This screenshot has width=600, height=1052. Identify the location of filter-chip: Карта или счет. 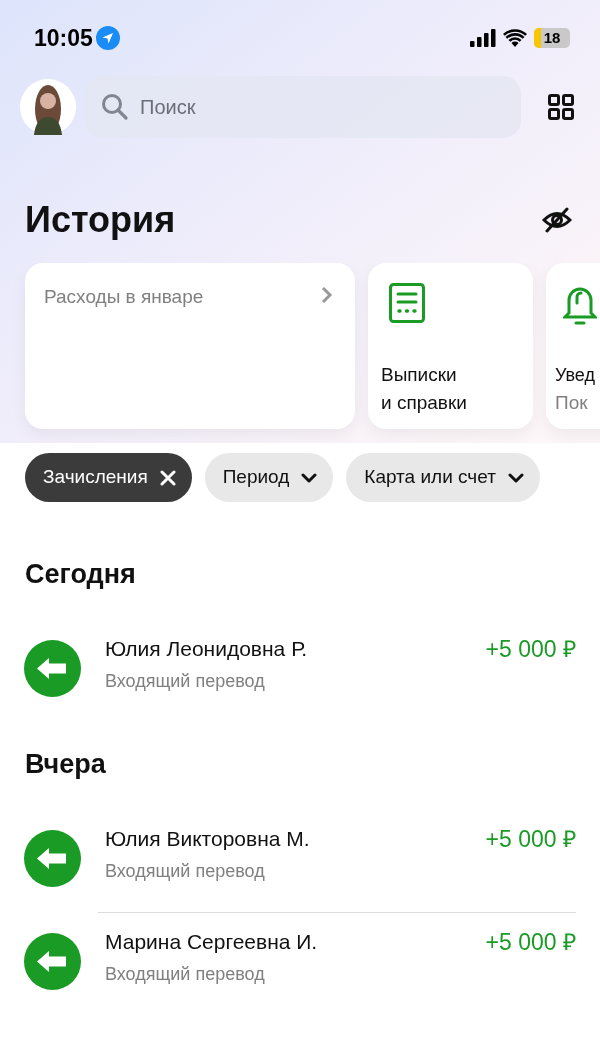
(443, 477).